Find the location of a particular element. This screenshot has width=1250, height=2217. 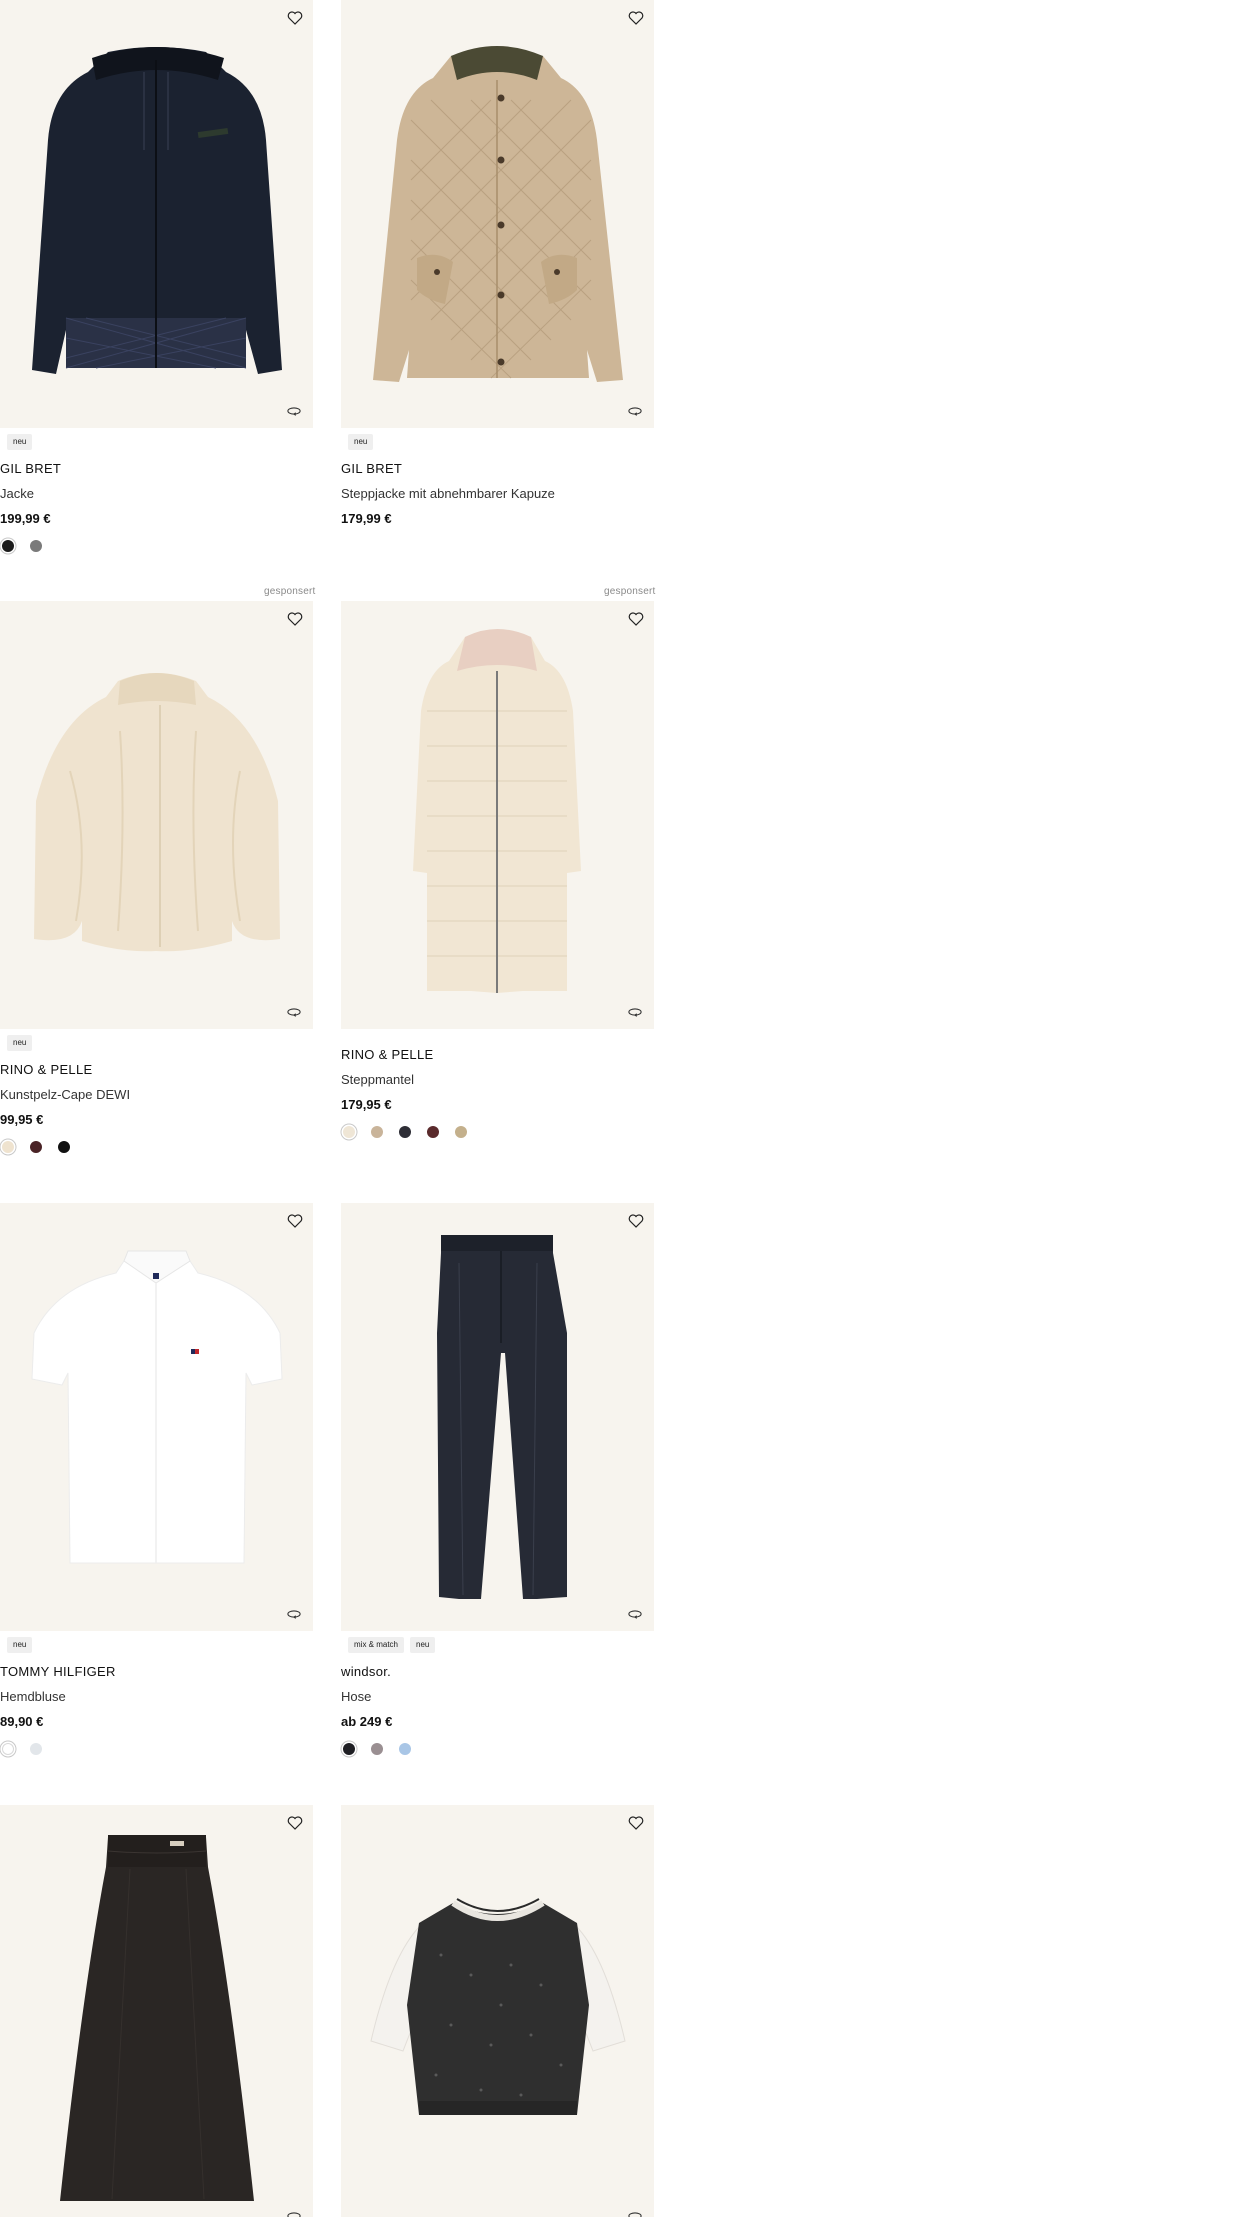

dark-hooded-jacket-image is located at coordinates (157, 210).